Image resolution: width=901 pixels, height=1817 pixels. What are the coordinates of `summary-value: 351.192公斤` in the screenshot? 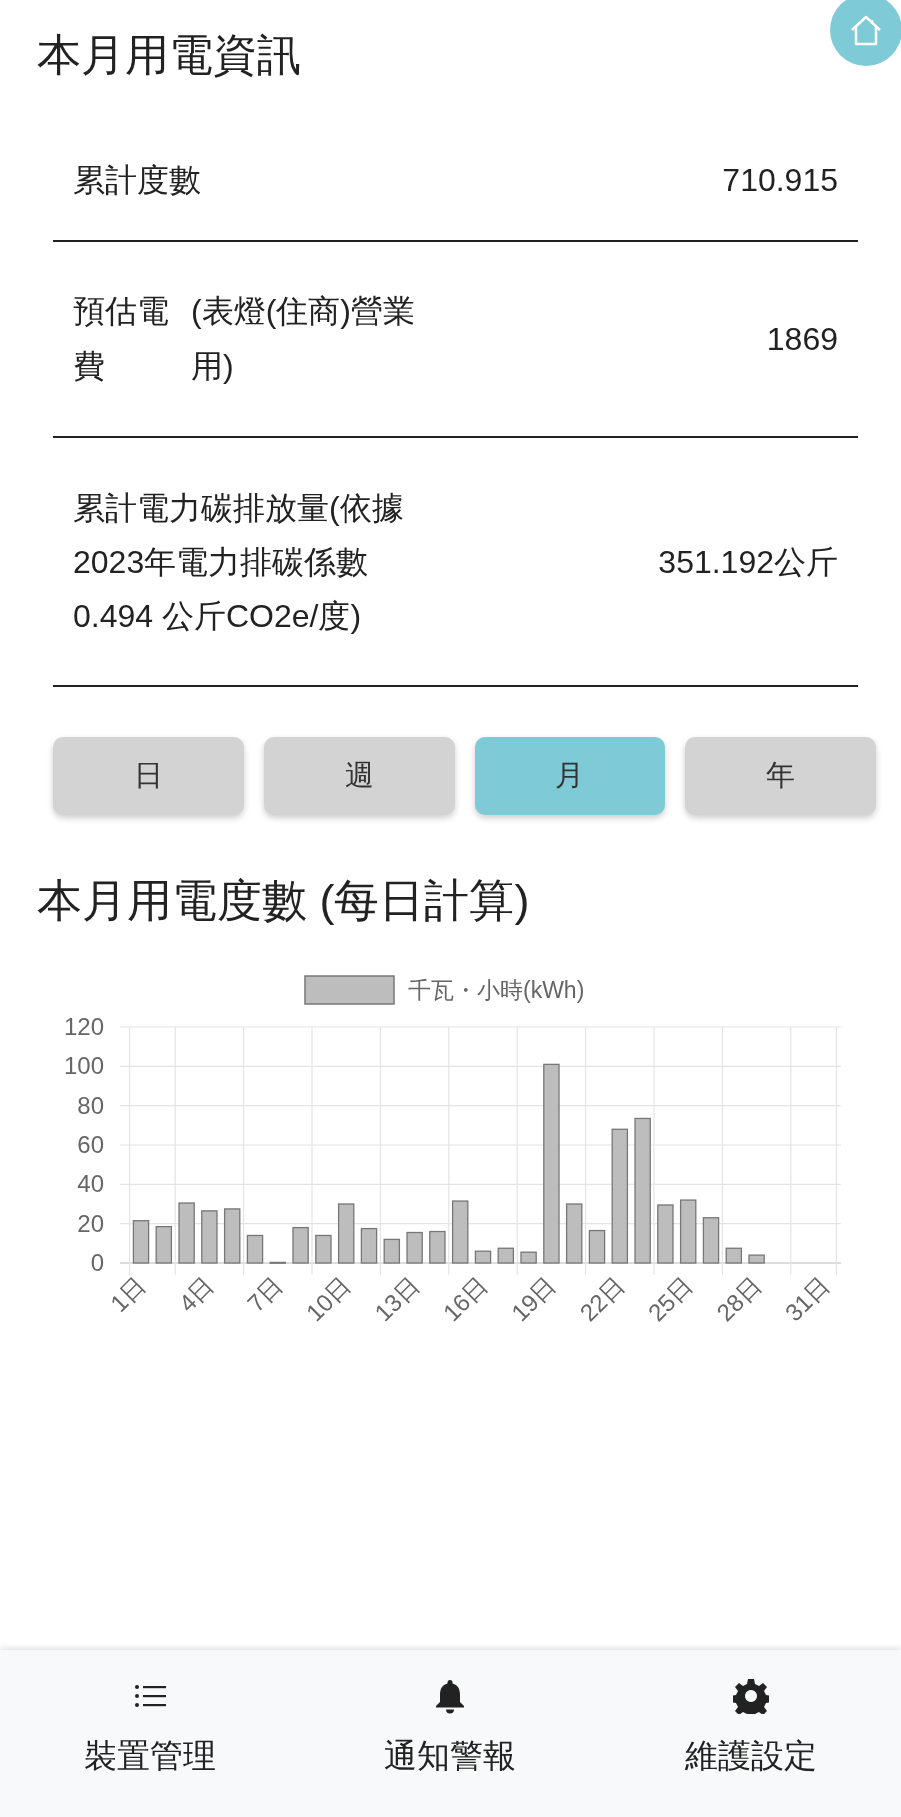 It's located at (748, 562).